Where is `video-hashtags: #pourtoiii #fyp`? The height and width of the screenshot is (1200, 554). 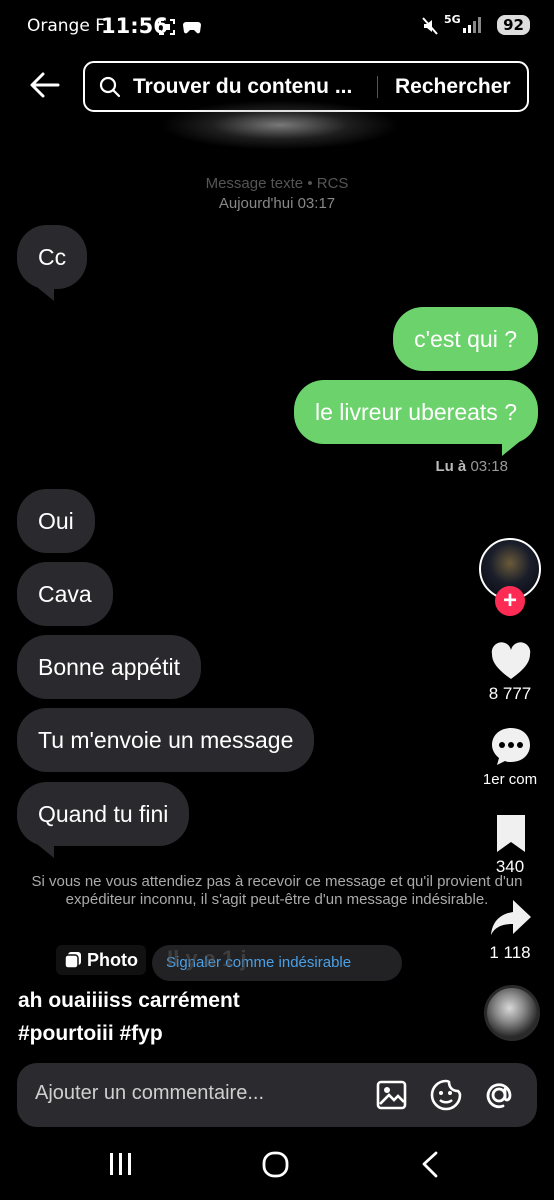
video-hashtags: #pourtoiii #fyp is located at coordinates (90, 1034).